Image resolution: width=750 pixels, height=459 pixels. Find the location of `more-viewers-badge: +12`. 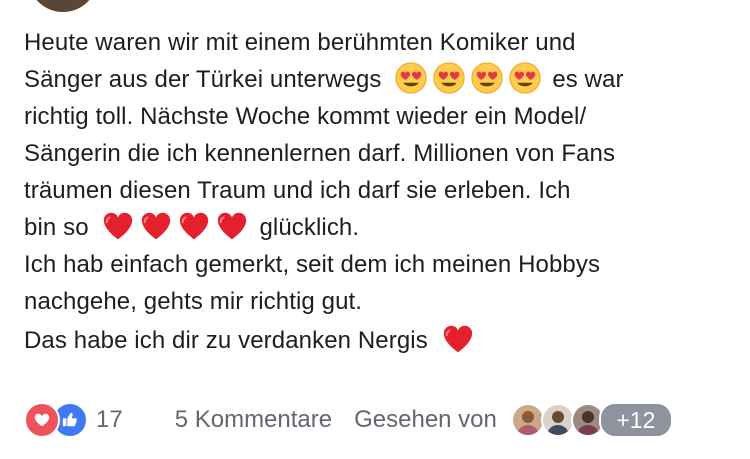

more-viewers-badge: +12 is located at coordinates (635, 420).